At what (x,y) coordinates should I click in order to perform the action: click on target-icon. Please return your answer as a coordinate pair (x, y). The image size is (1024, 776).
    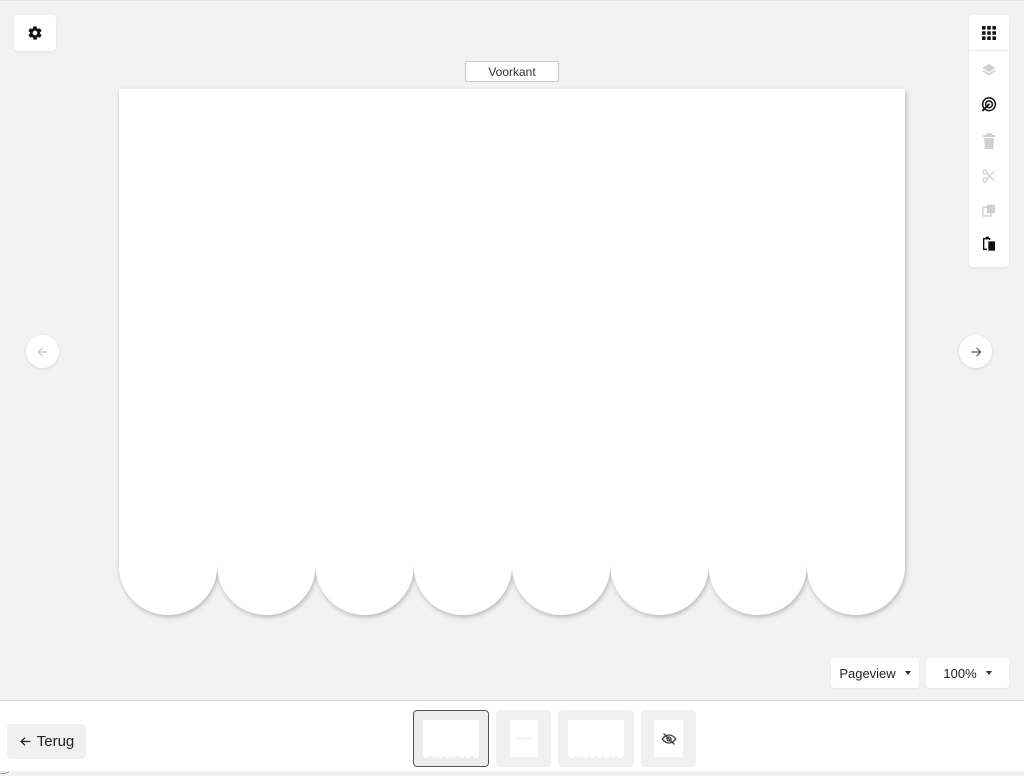
    Looking at the image, I should click on (989, 104).